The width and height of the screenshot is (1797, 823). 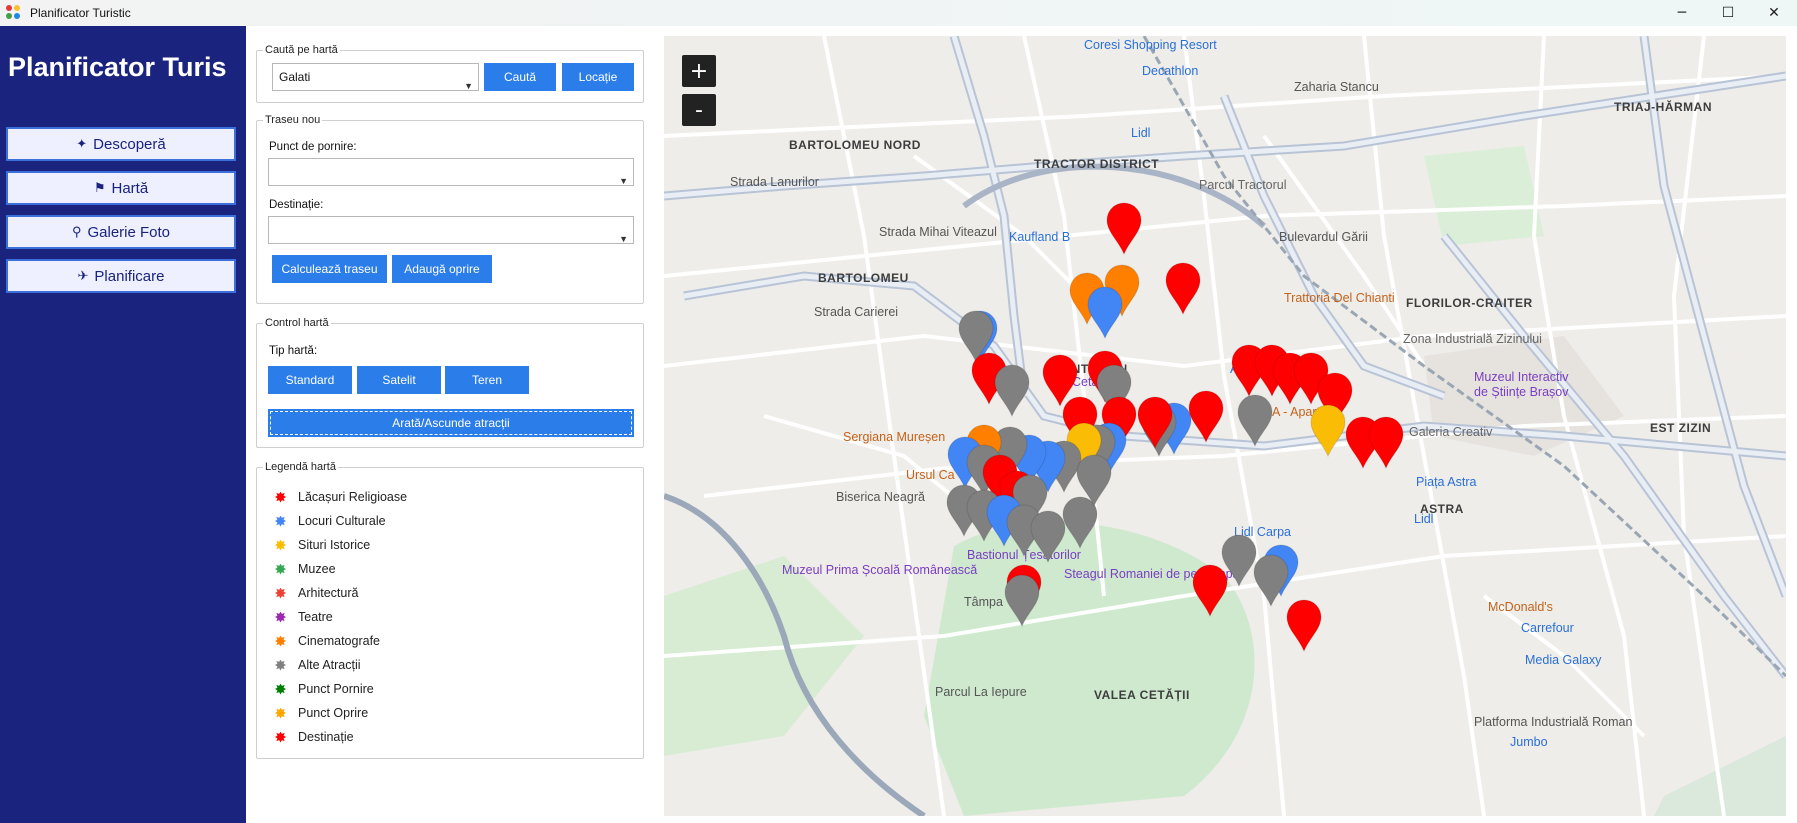 I want to click on place-label: Sergiana Mureșen, so click(x=894, y=437).